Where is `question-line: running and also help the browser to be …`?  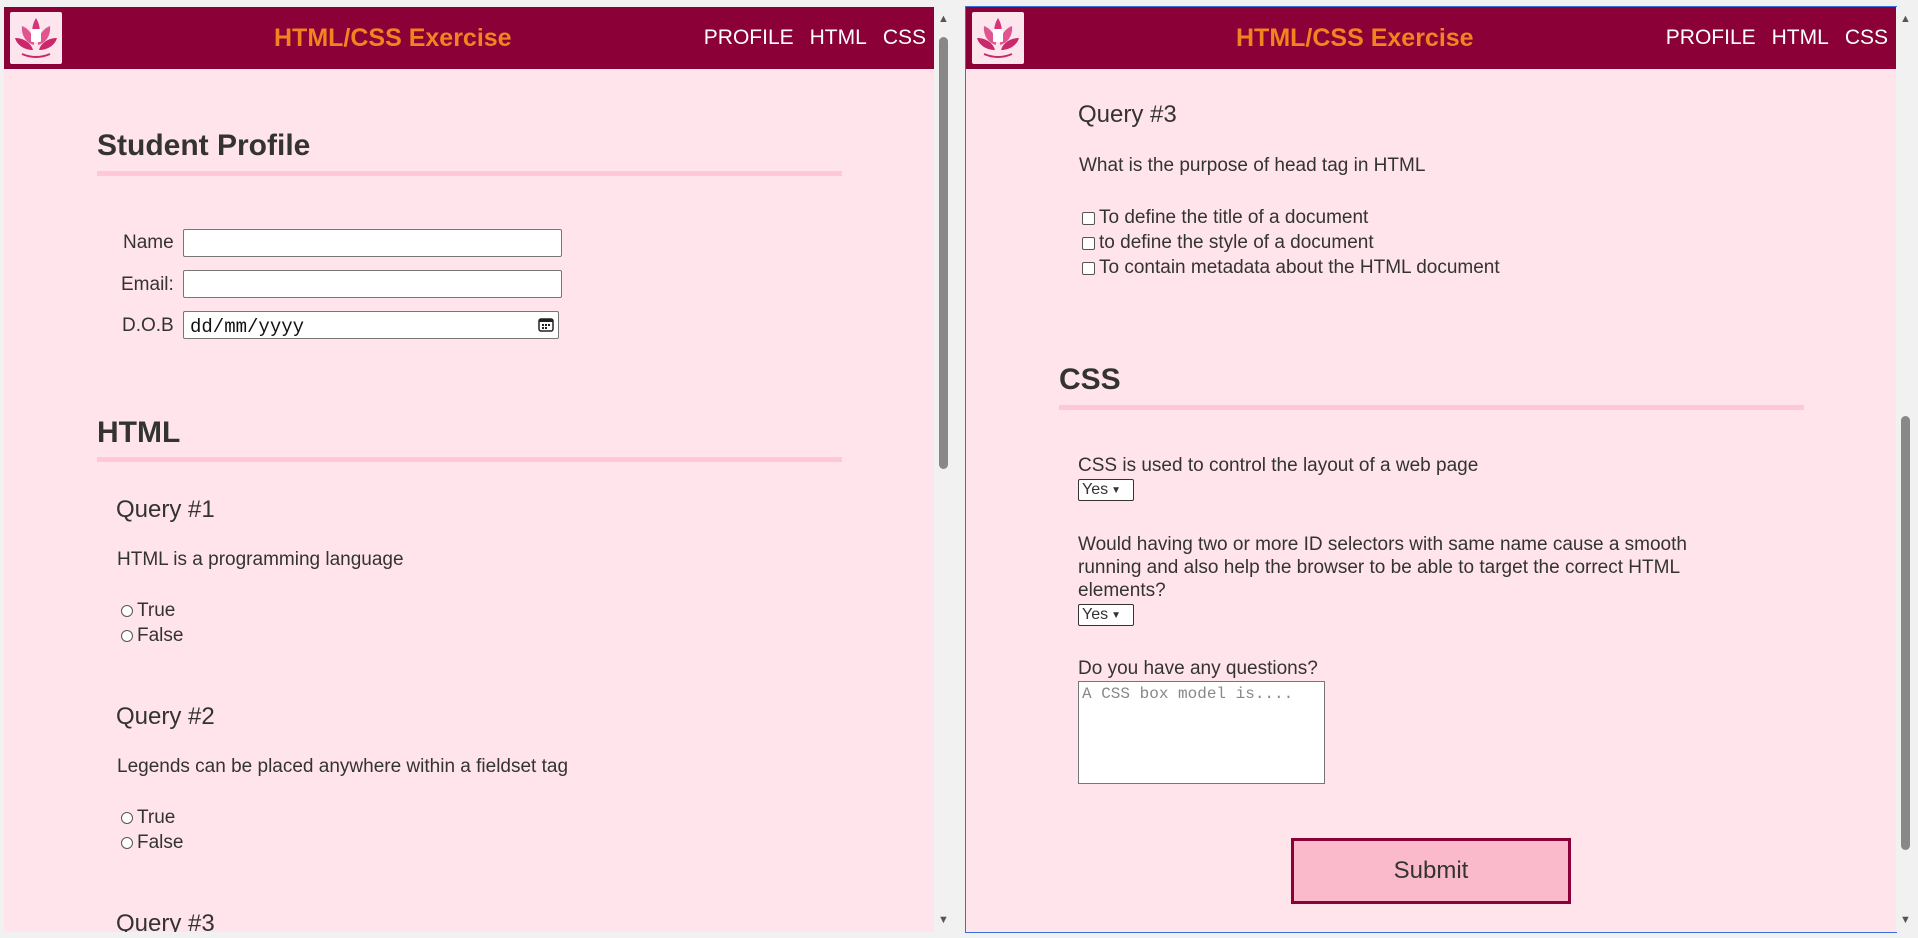
question-line: running and also help the browser to be … is located at coordinates (1379, 567).